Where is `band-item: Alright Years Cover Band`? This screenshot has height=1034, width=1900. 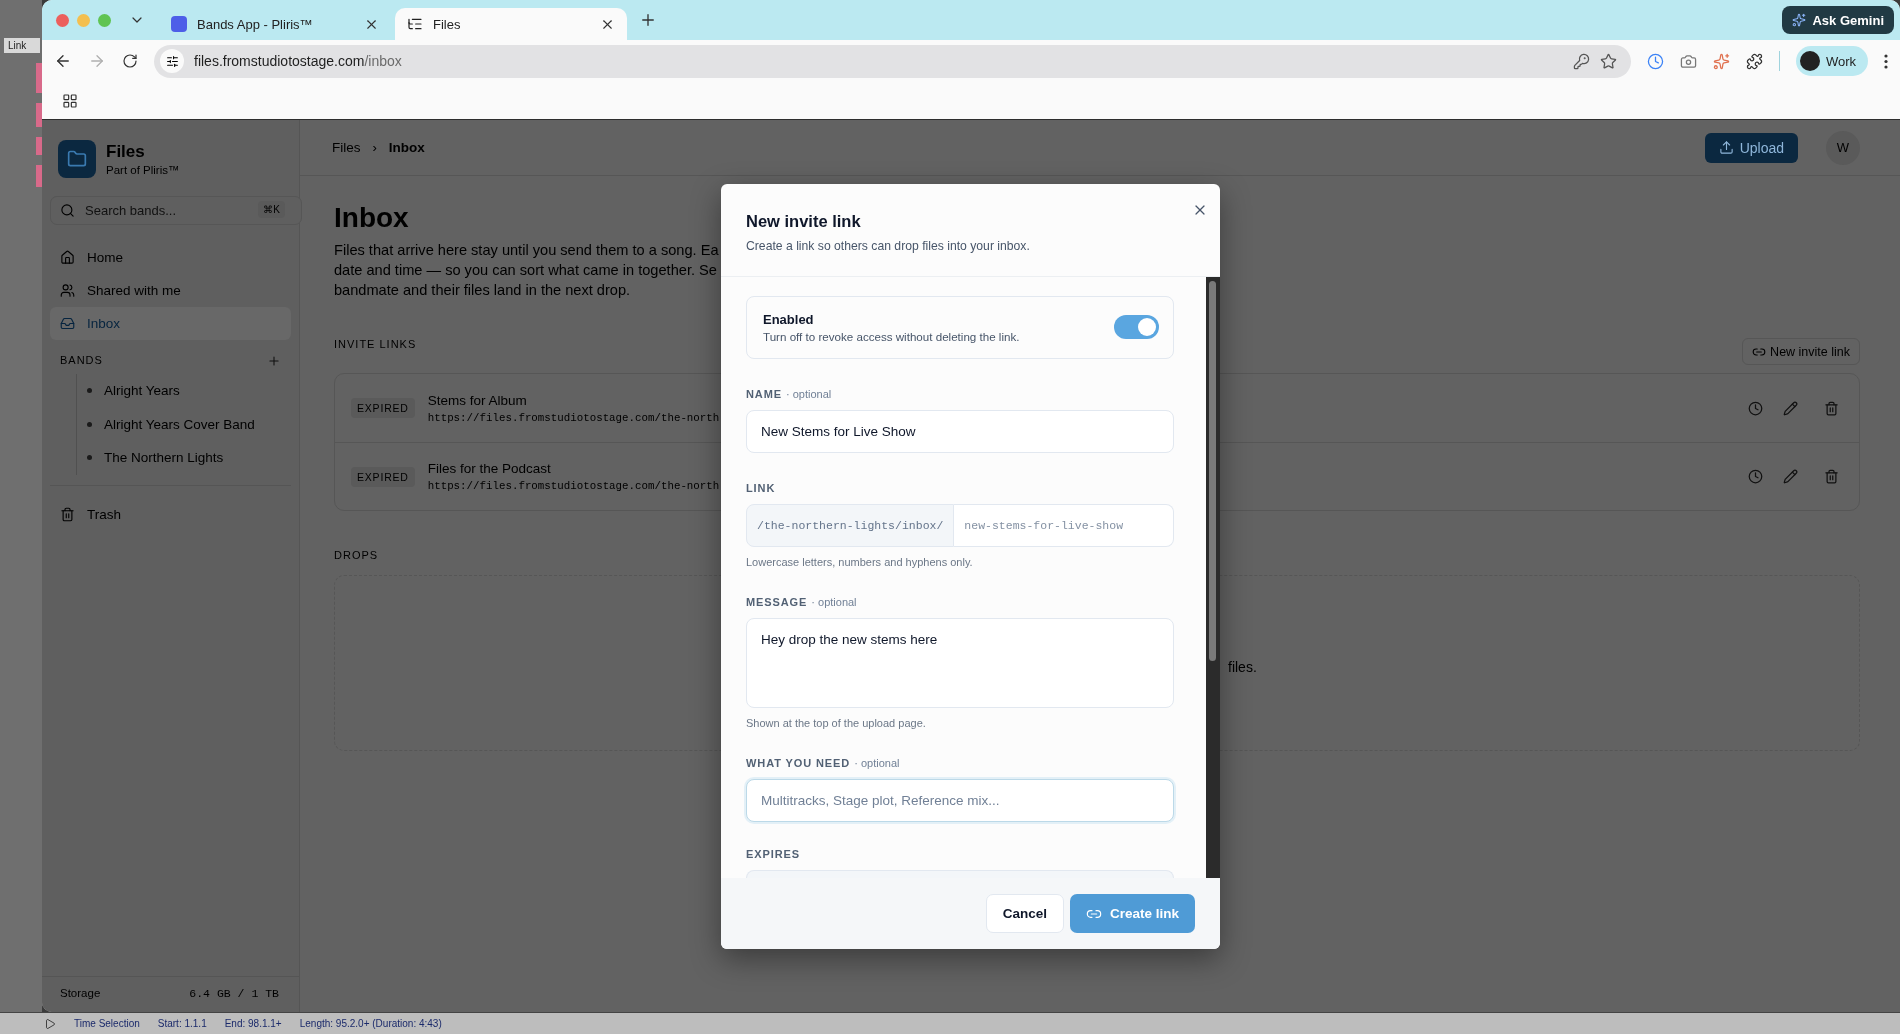
band-item: Alright Years Cover Band is located at coordinates (189, 424).